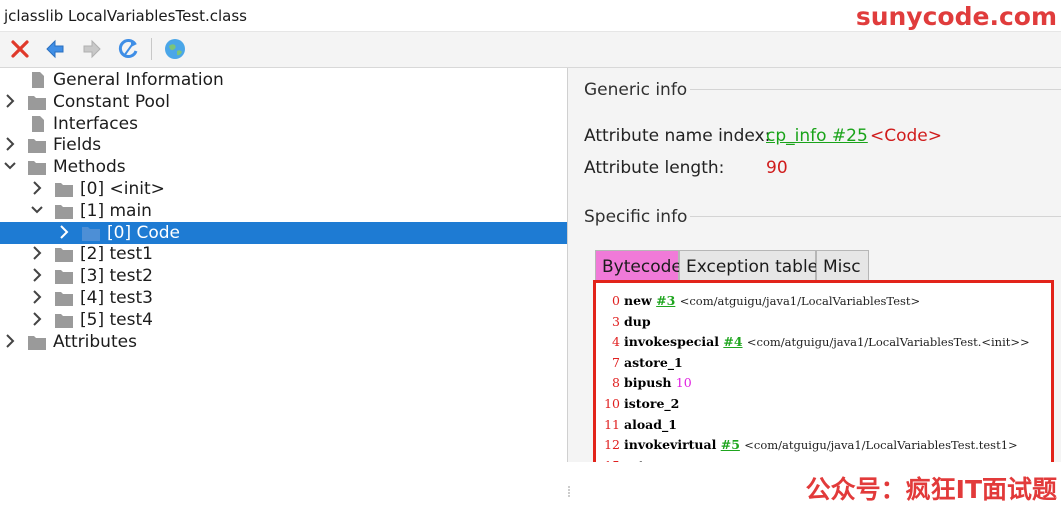 Image resolution: width=1061 pixels, height=506 pixels. What do you see at coordinates (122, 189) in the screenshot?
I see `tree-node-label: [0] <init>` at bounding box center [122, 189].